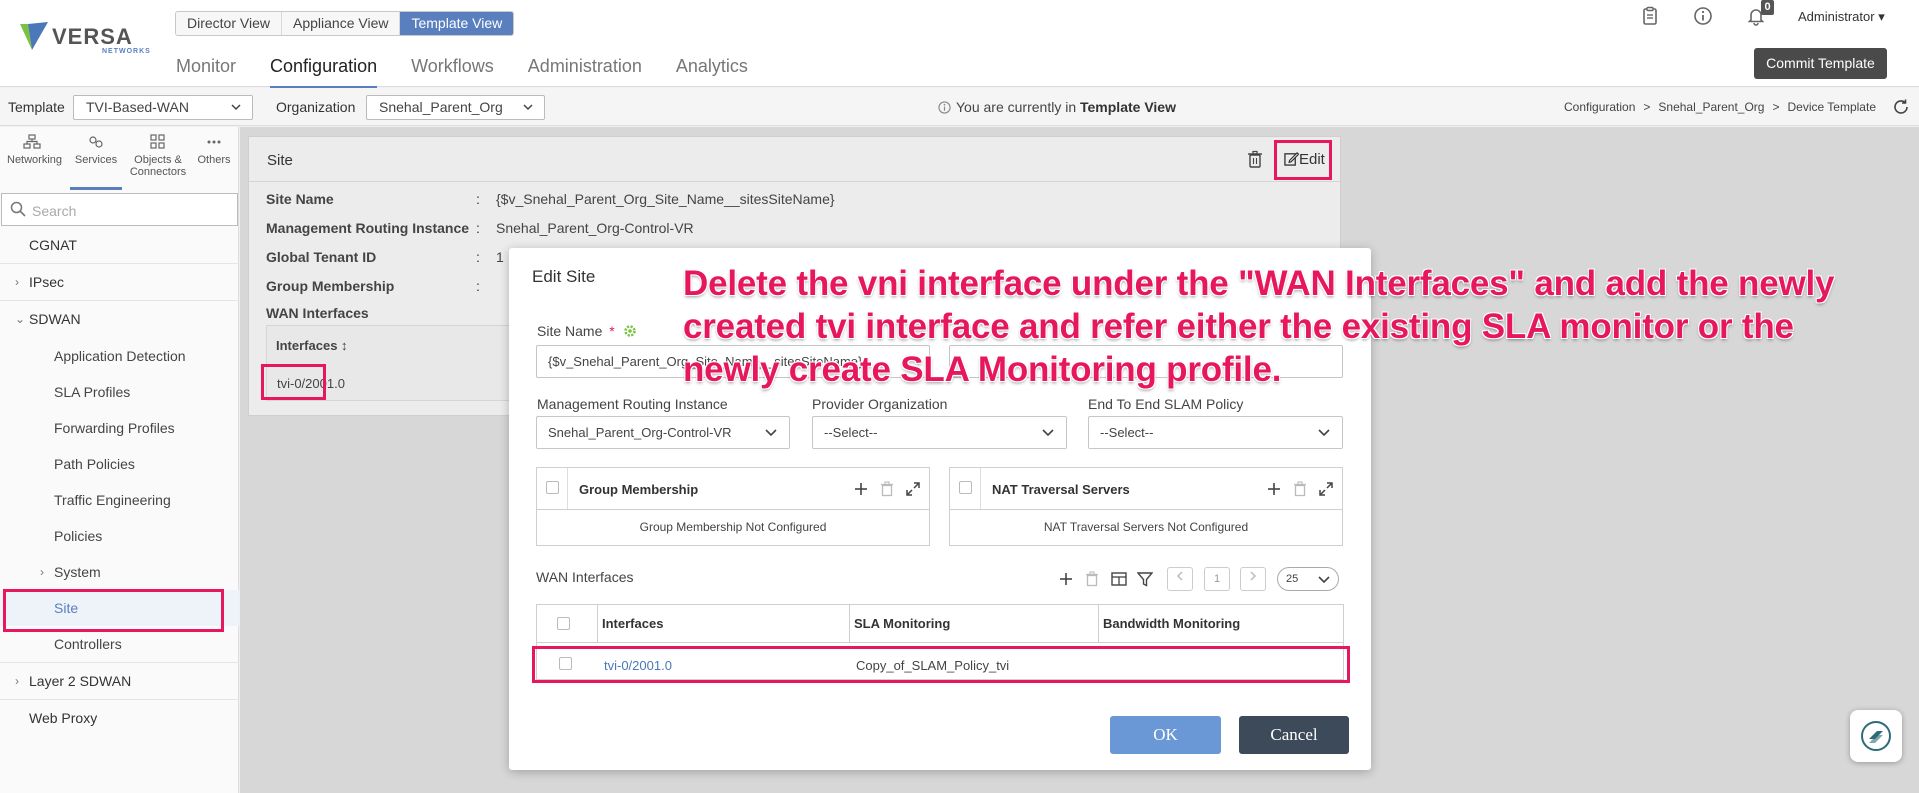 This screenshot has width=1919, height=793. Describe the element at coordinates (452, 72) in the screenshot. I see `nav-workflows: Workflows` at that location.